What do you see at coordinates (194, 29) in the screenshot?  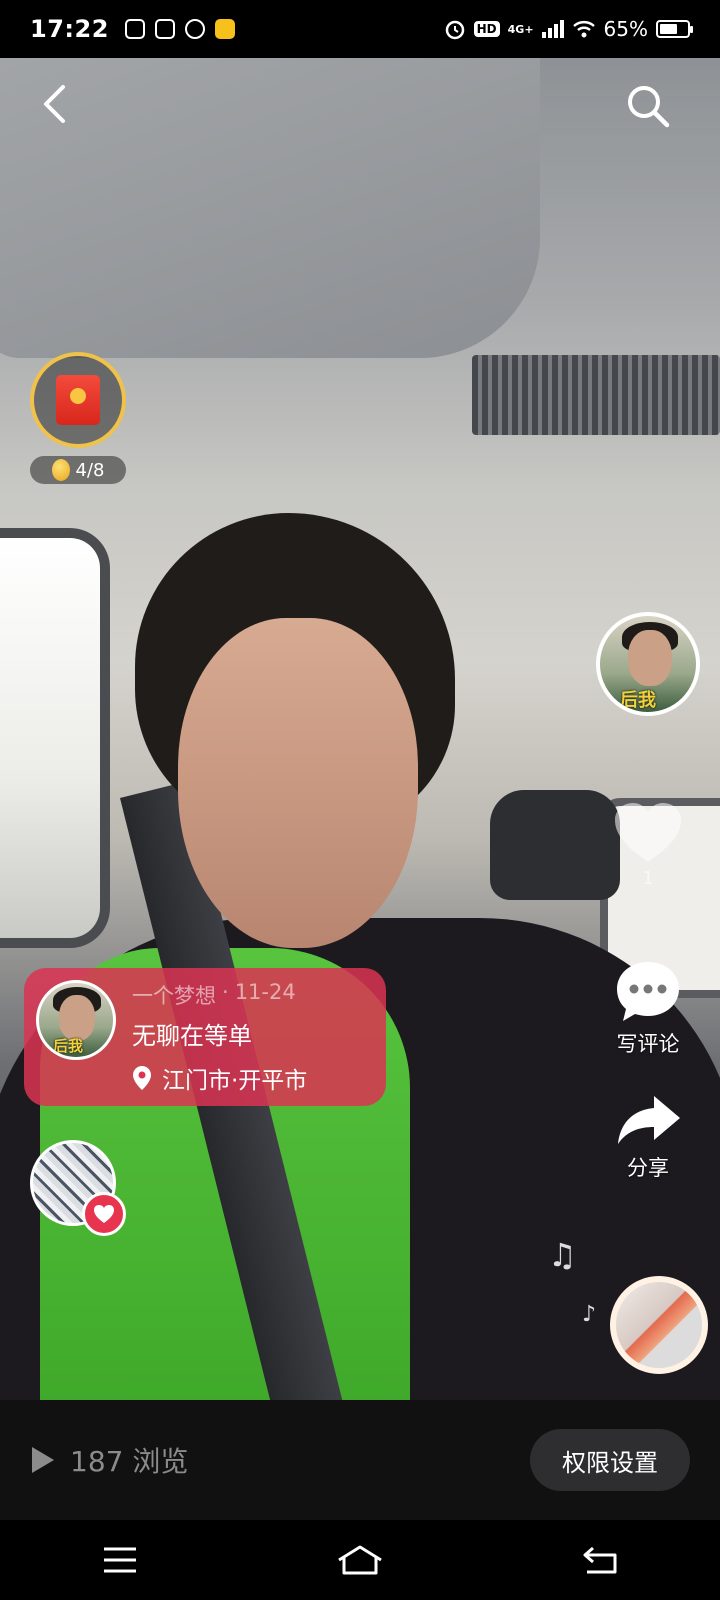 I see `tiktok-icon` at bounding box center [194, 29].